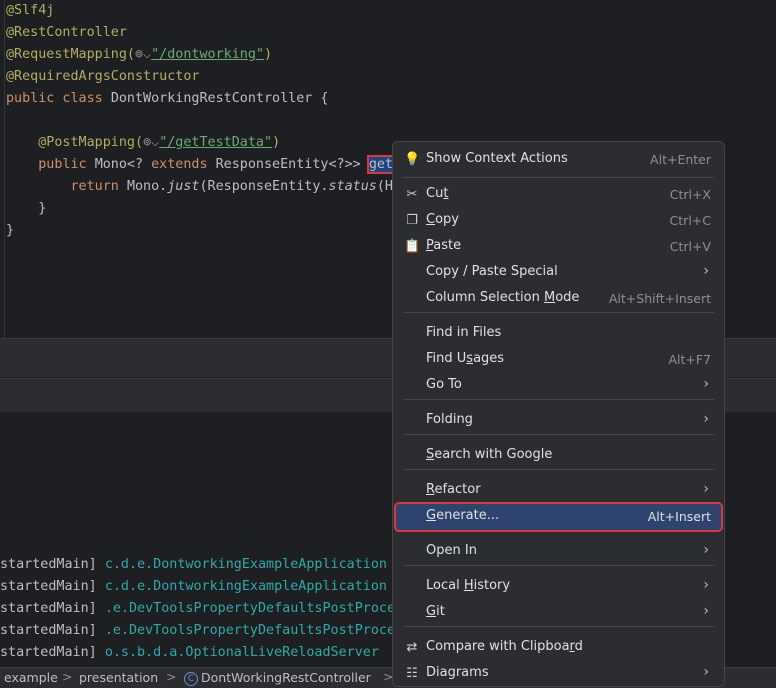 This screenshot has height=688, width=776. Describe the element at coordinates (690, 194) in the screenshot. I see `menu-item-shortcut: Ctrl+X` at that location.